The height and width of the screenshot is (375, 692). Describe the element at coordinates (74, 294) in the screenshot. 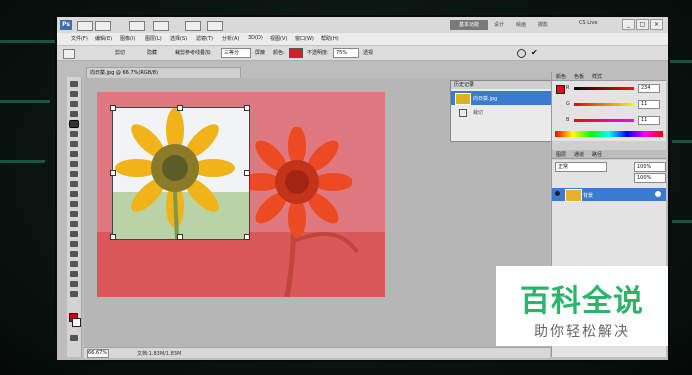

I see `zoom-tool-icon` at that location.